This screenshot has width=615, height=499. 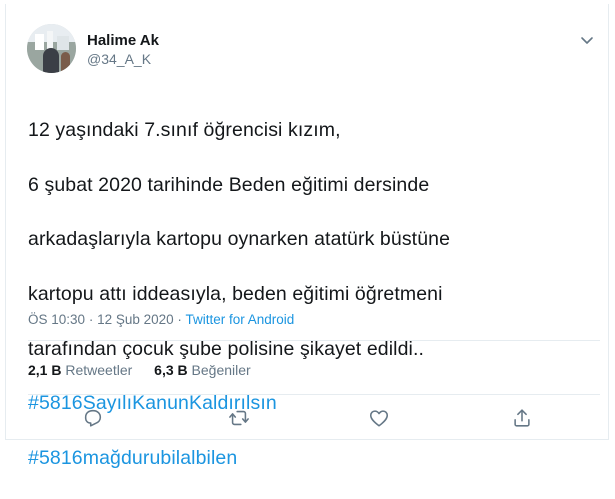 What do you see at coordinates (308, 419) in the screenshot?
I see `tweet-actions` at bounding box center [308, 419].